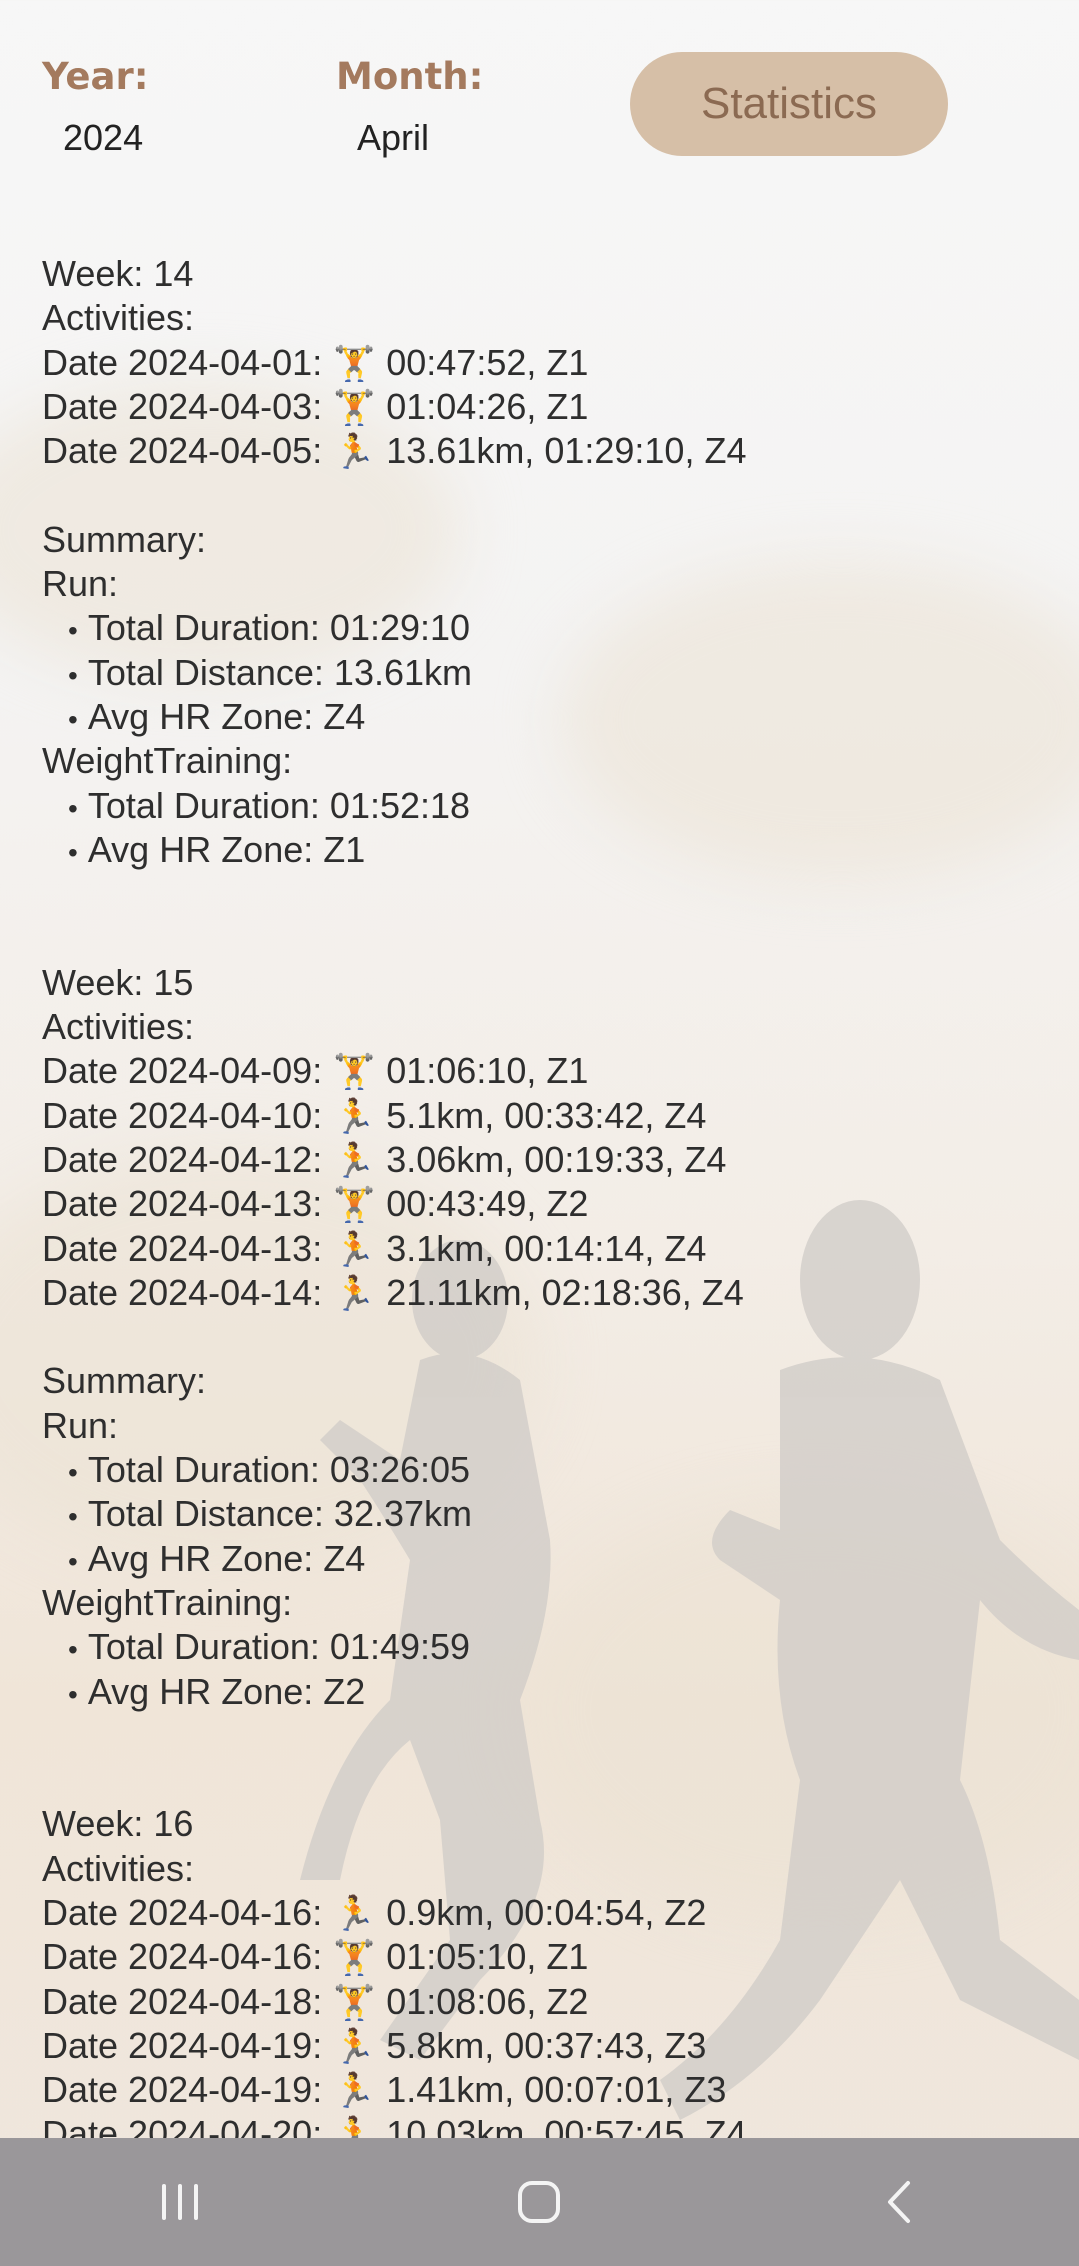 This screenshot has height=2266, width=1079. What do you see at coordinates (542, 1160) in the screenshot?
I see `activity-row: Date 2024-04-12: 🏃 3.06km, 00:19:33, Z4` at bounding box center [542, 1160].